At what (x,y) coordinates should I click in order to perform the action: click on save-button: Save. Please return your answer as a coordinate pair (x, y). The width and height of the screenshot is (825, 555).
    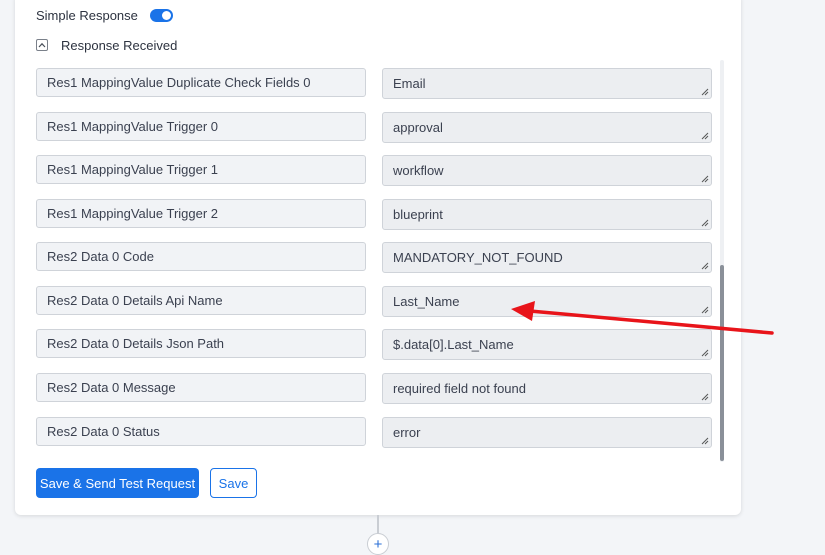
    Looking at the image, I should click on (233, 483).